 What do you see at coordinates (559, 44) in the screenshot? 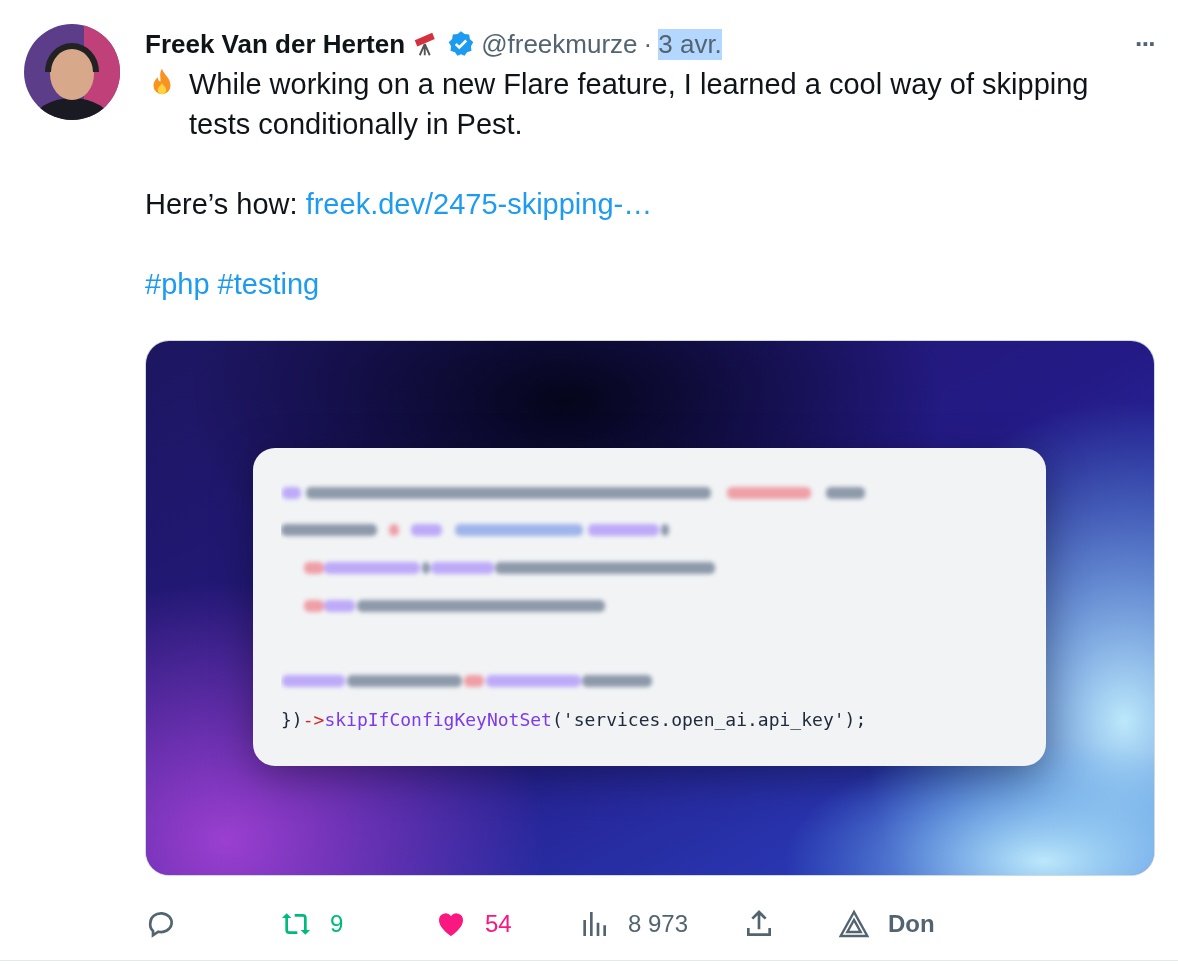
I see `author-handle: @freekmurze` at bounding box center [559, 44].